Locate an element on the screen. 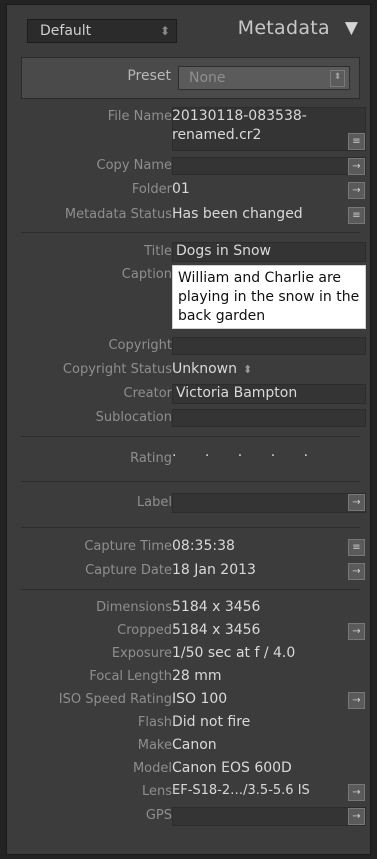  capture-time-label: Capture Time is located at coordinates (128, 546).